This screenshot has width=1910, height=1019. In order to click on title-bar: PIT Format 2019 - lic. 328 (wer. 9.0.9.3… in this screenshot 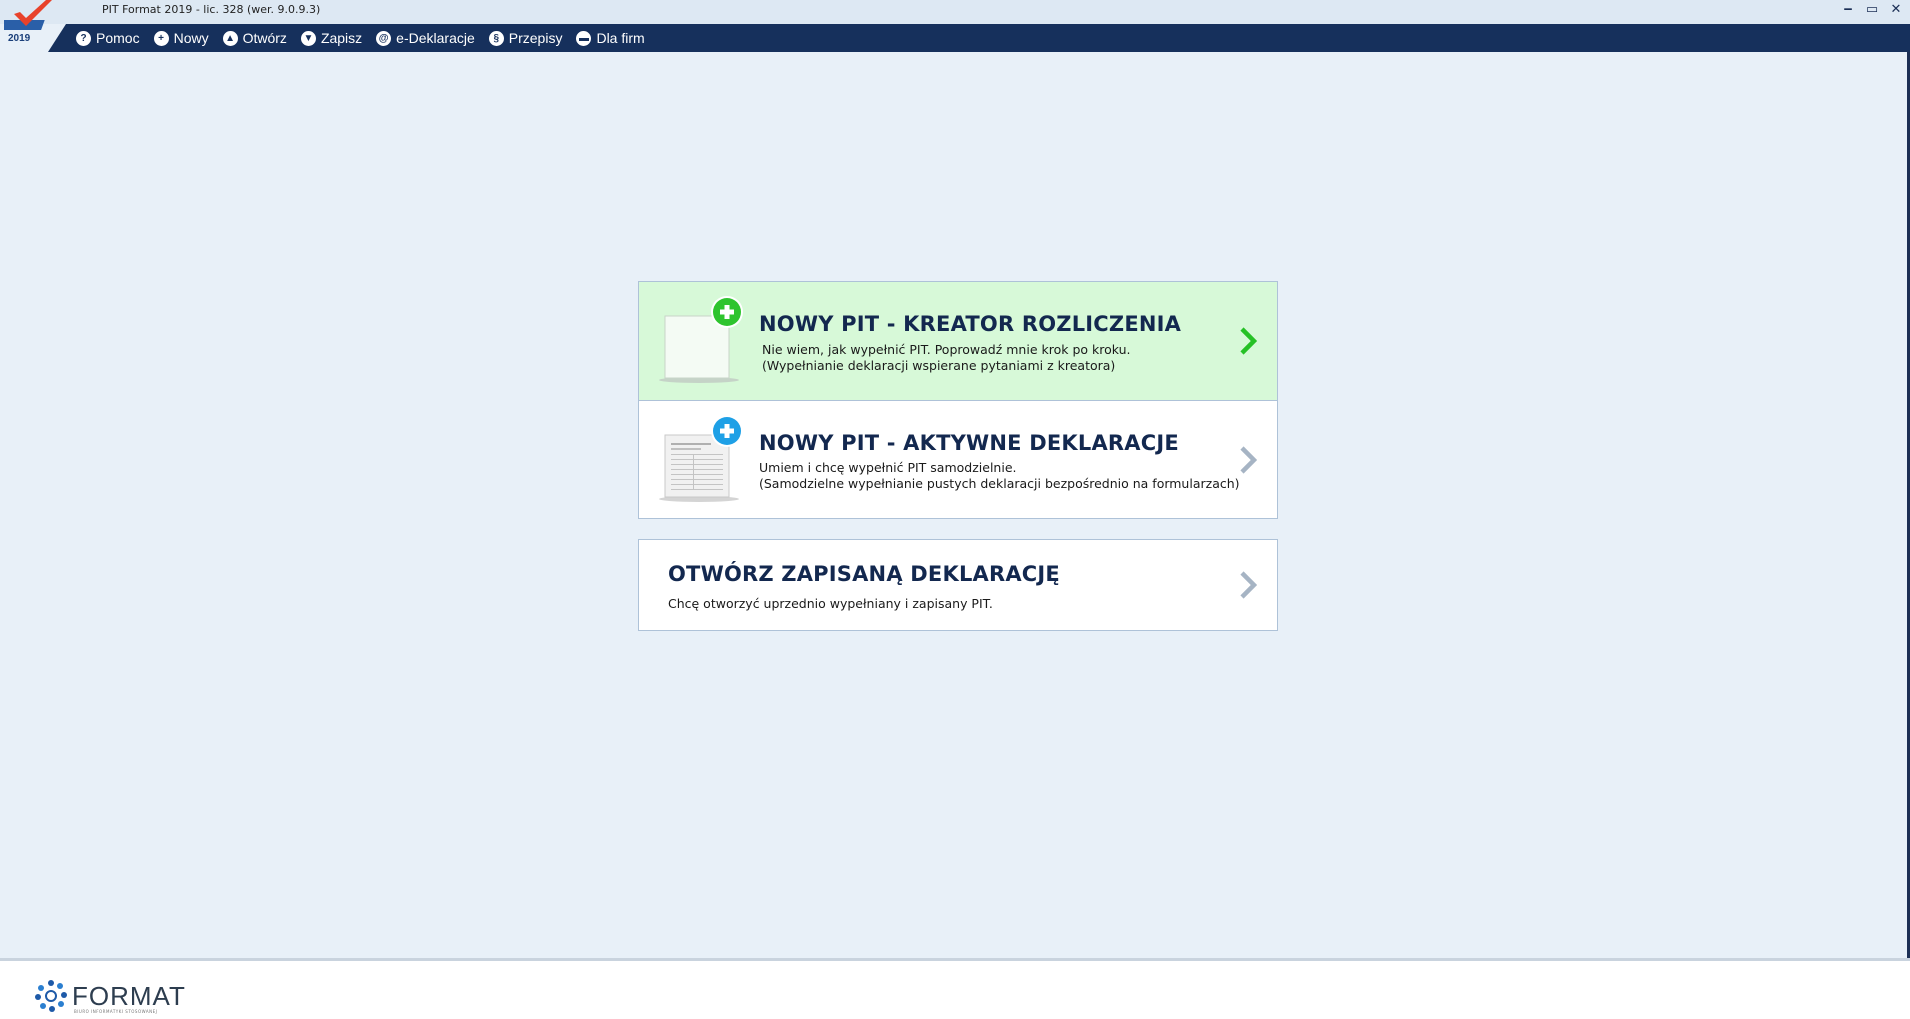, I will do `click(955, 12)`.